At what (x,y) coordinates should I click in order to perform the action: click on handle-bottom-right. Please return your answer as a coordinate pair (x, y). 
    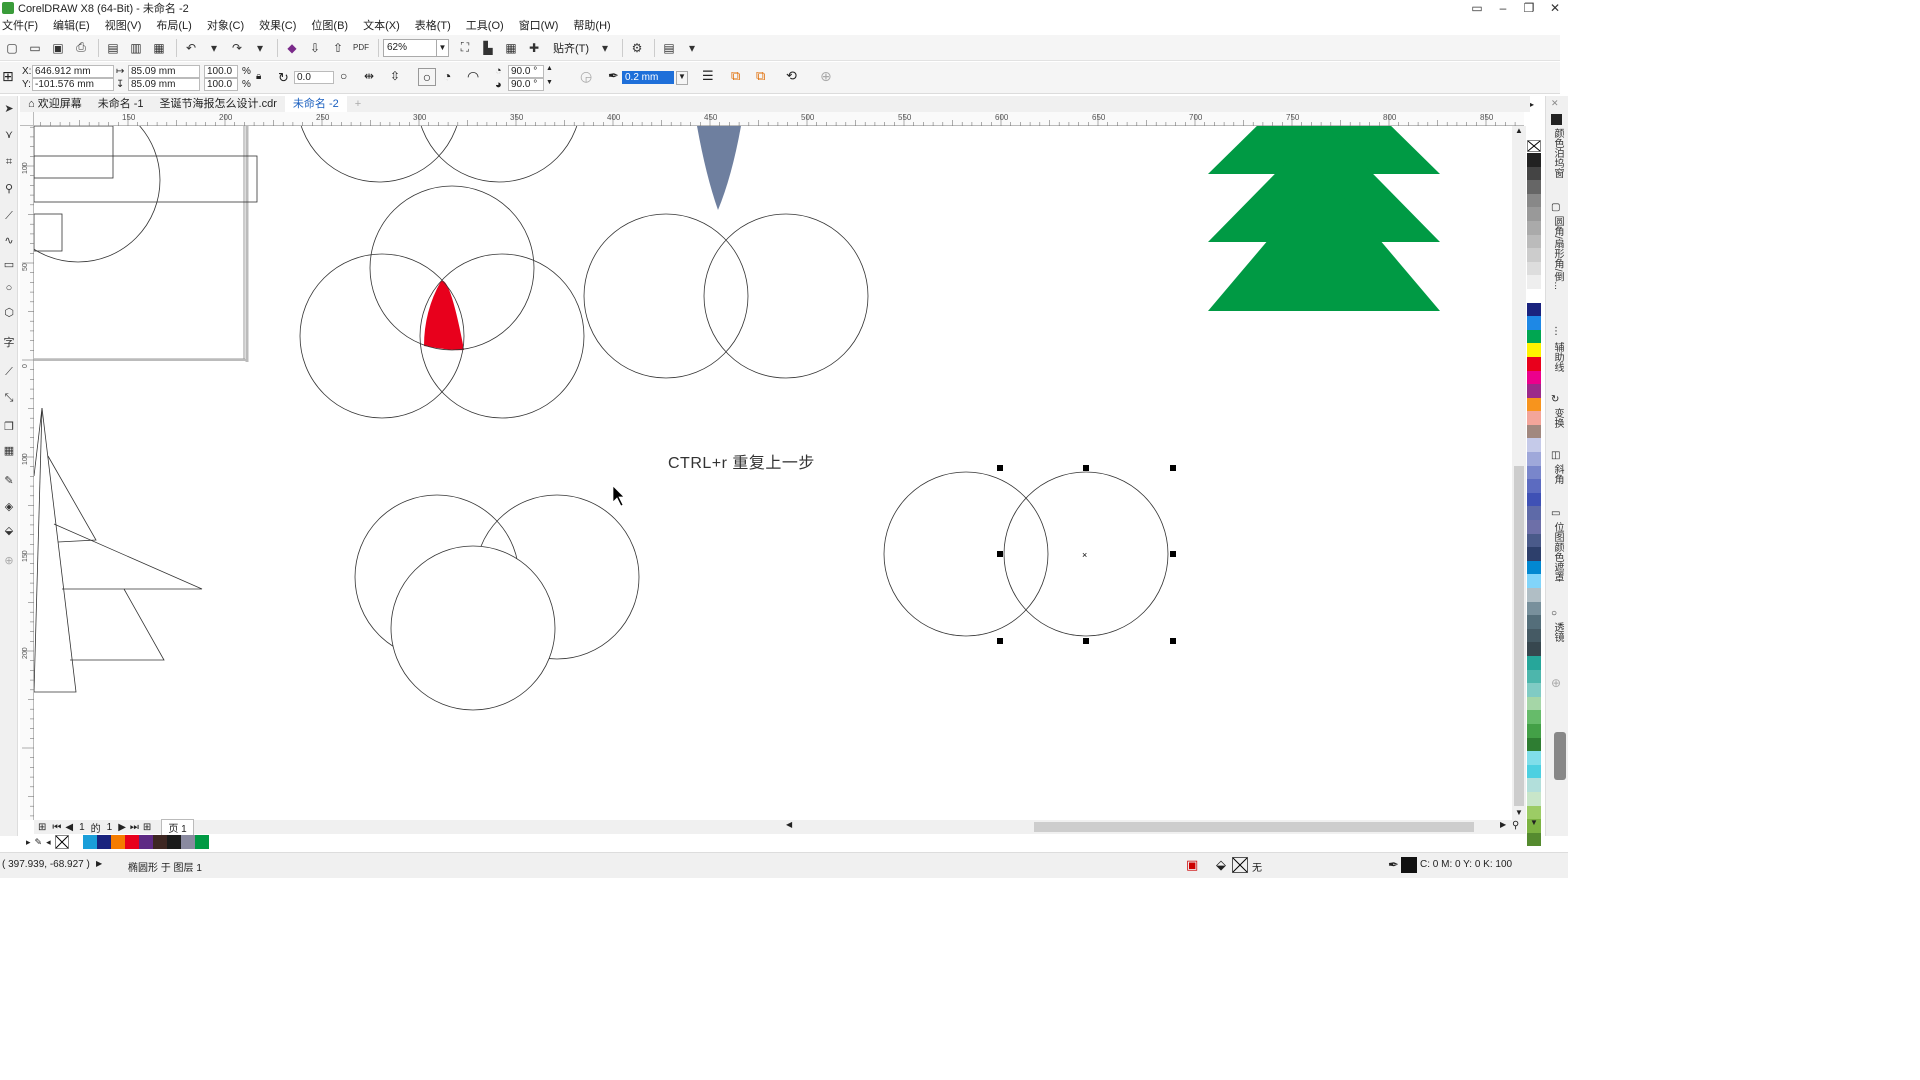
    Looking at the image, I should click on (1173, 641).